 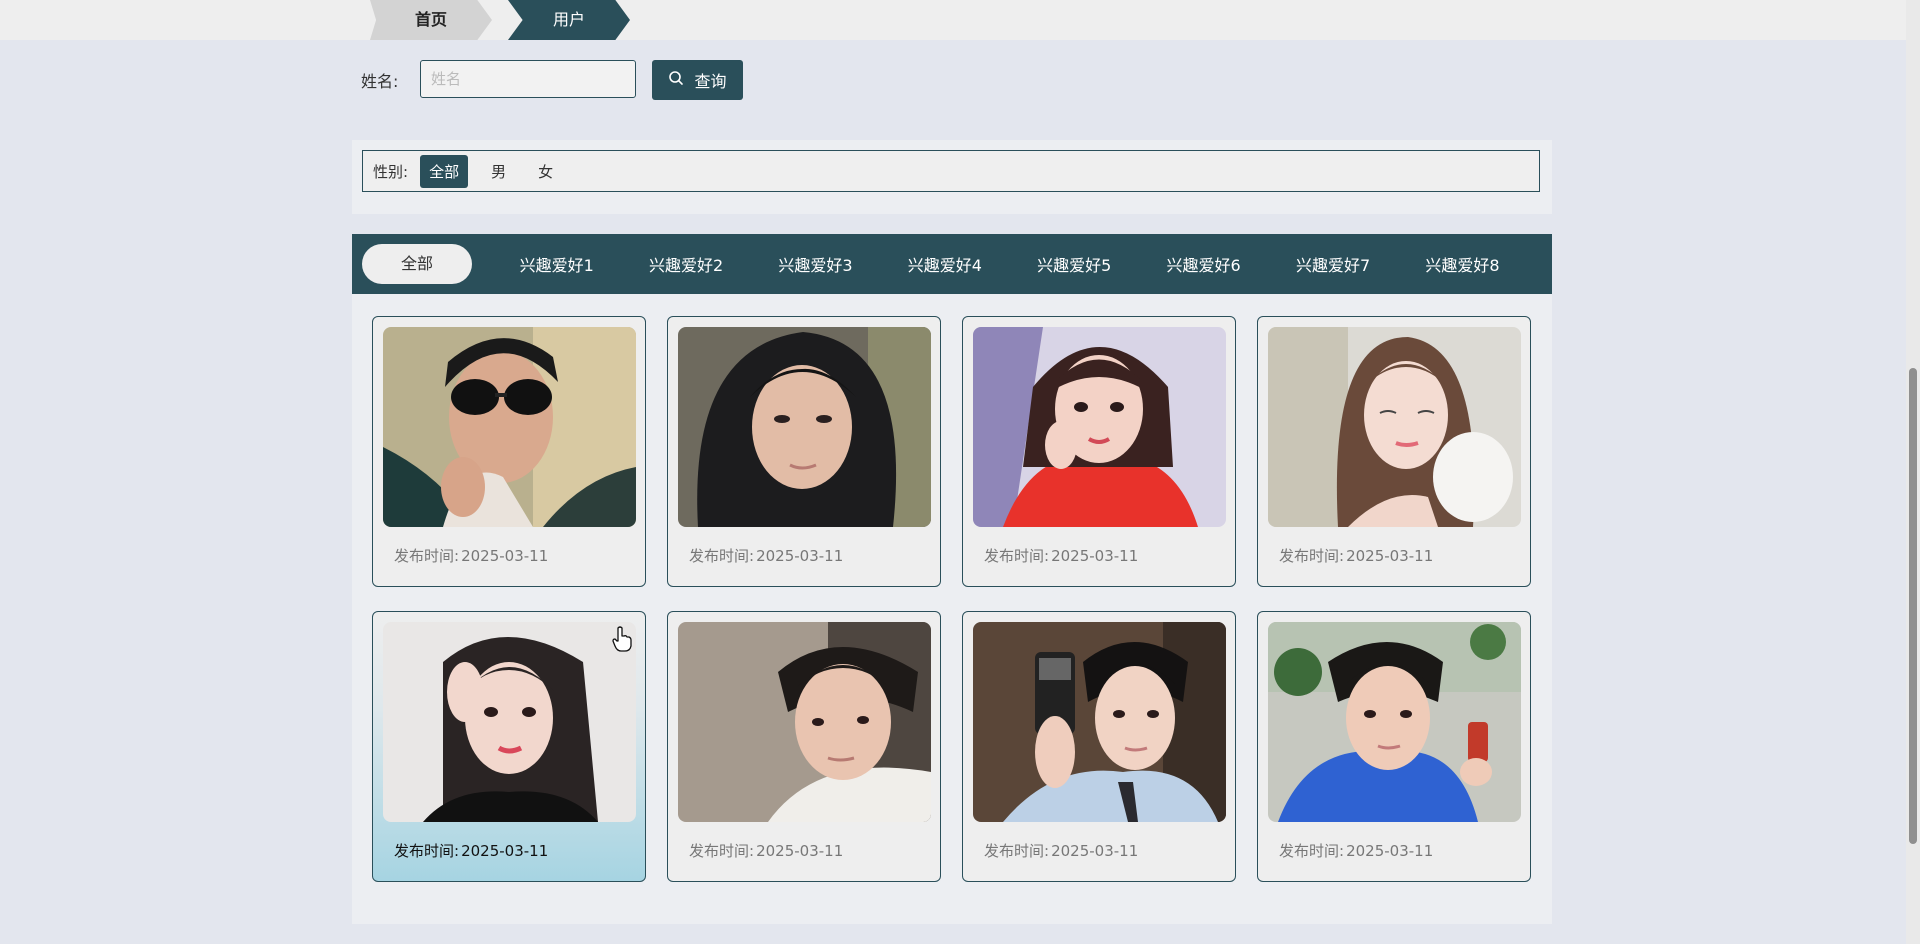 What do you see at coordinates (1462, 264) in the screenshot?
I see `hobby-tab-8: 兴趣爱好8` at bounding box center [1462, 264].